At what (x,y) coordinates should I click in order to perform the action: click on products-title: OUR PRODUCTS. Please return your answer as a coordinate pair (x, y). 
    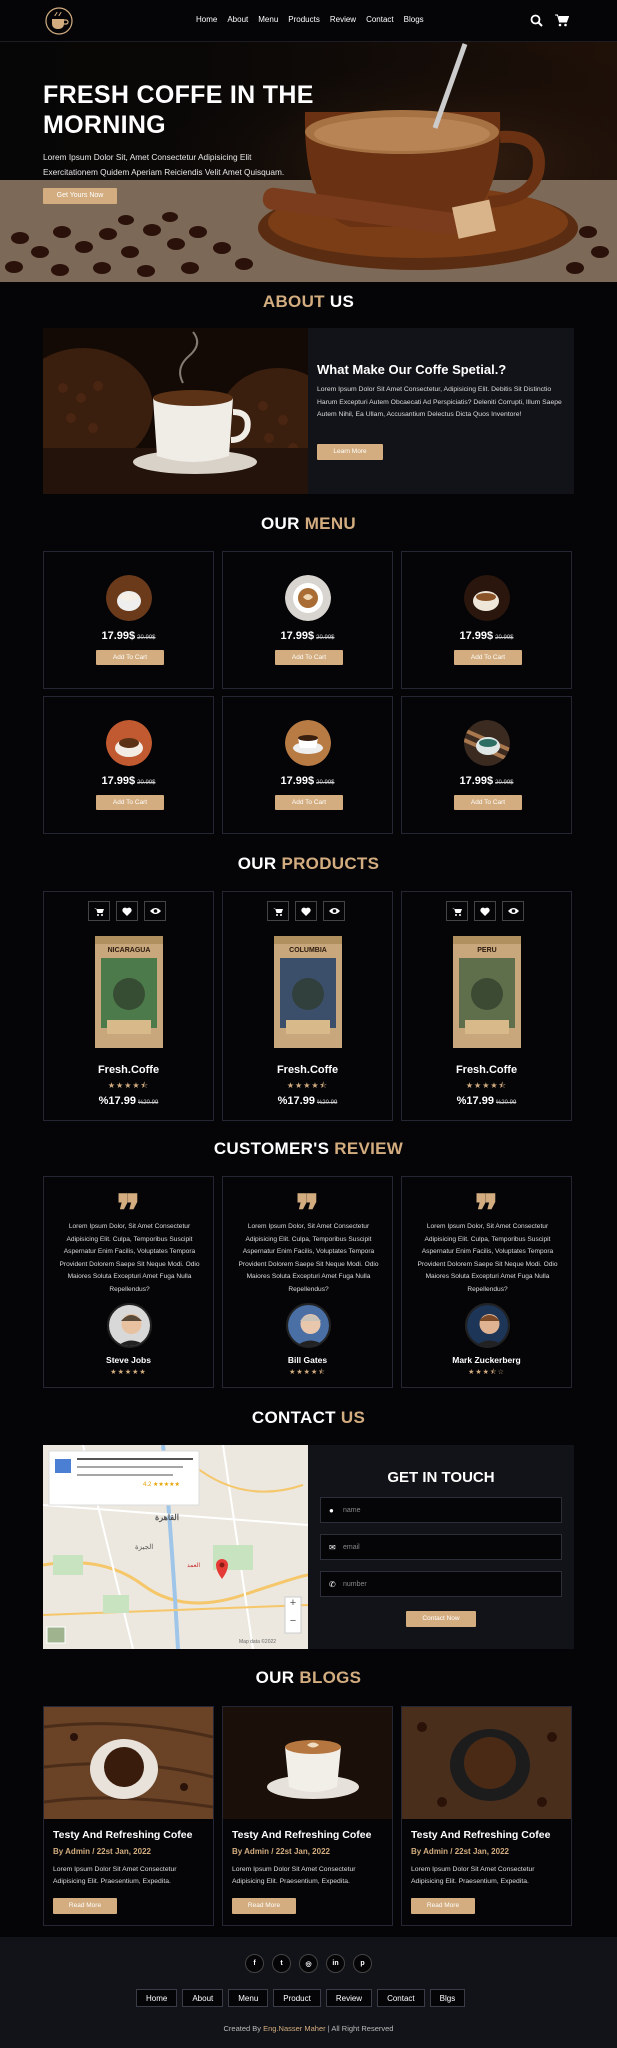
    Looking at the image, I should click on (308, 863).